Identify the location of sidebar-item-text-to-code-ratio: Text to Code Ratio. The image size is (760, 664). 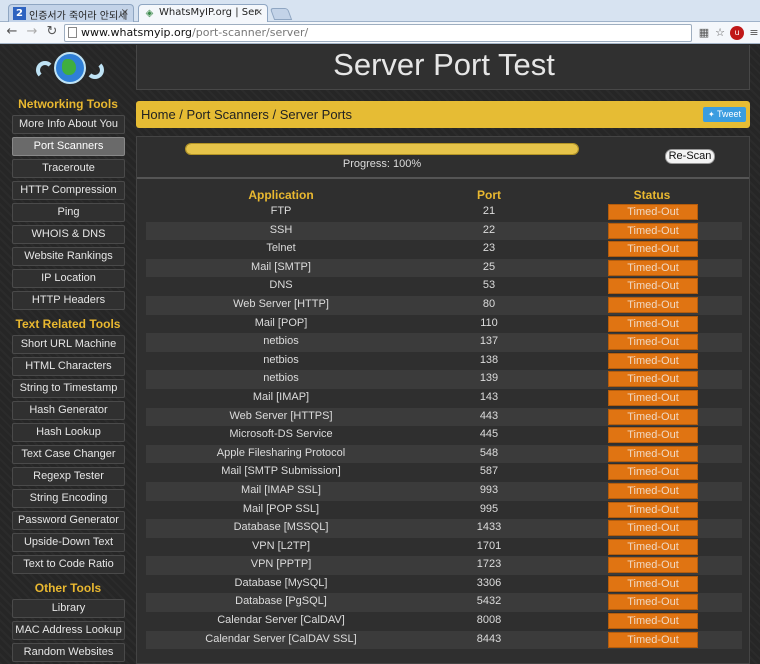
(68, 564).